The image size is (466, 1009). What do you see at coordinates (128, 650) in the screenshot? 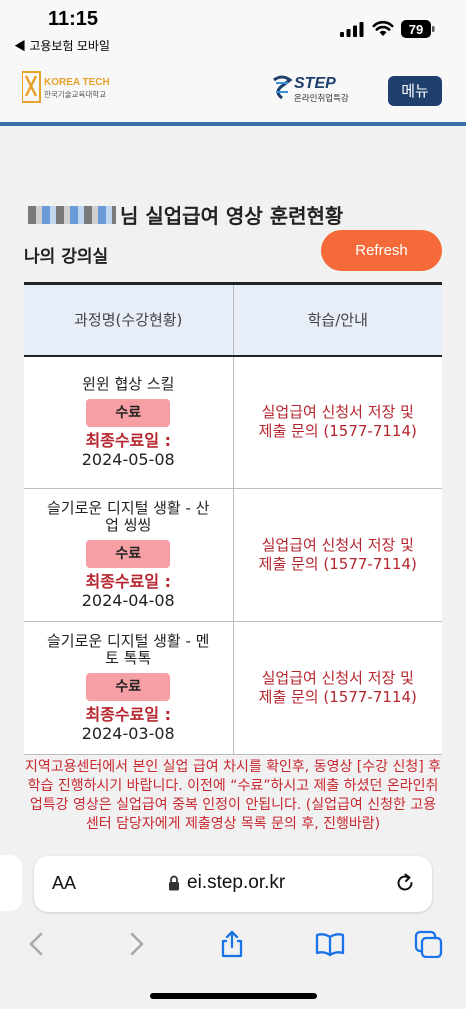
I see `course-name: 슬기로운 디지털 생활 - 멘토 톡톡` at bounding box center [128, 650].